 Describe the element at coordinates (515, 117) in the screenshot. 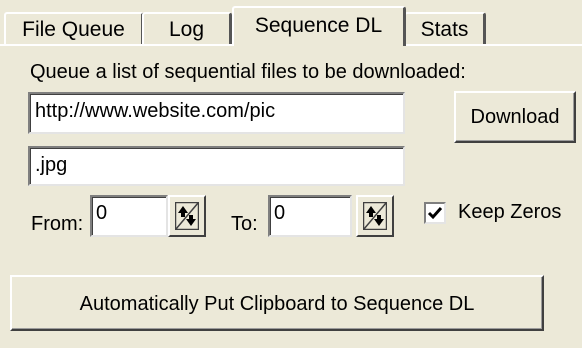

I see `download-button: Download` at that location.